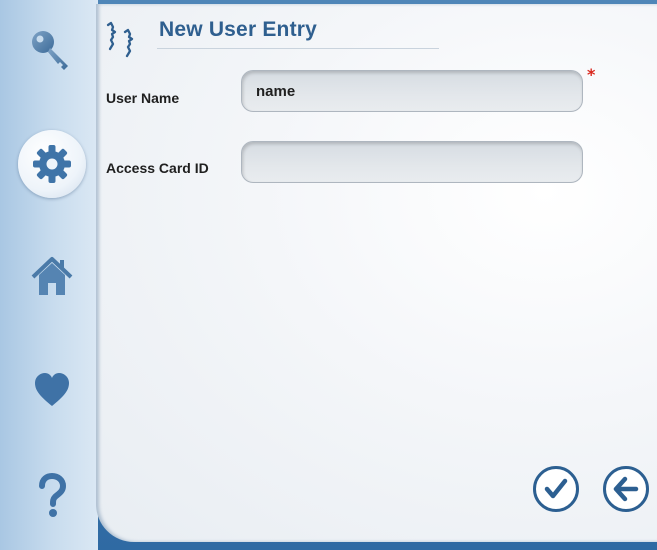 This screenshot has width=657, height=550. I want to click on sidebar-item-home, so click(52, 276).